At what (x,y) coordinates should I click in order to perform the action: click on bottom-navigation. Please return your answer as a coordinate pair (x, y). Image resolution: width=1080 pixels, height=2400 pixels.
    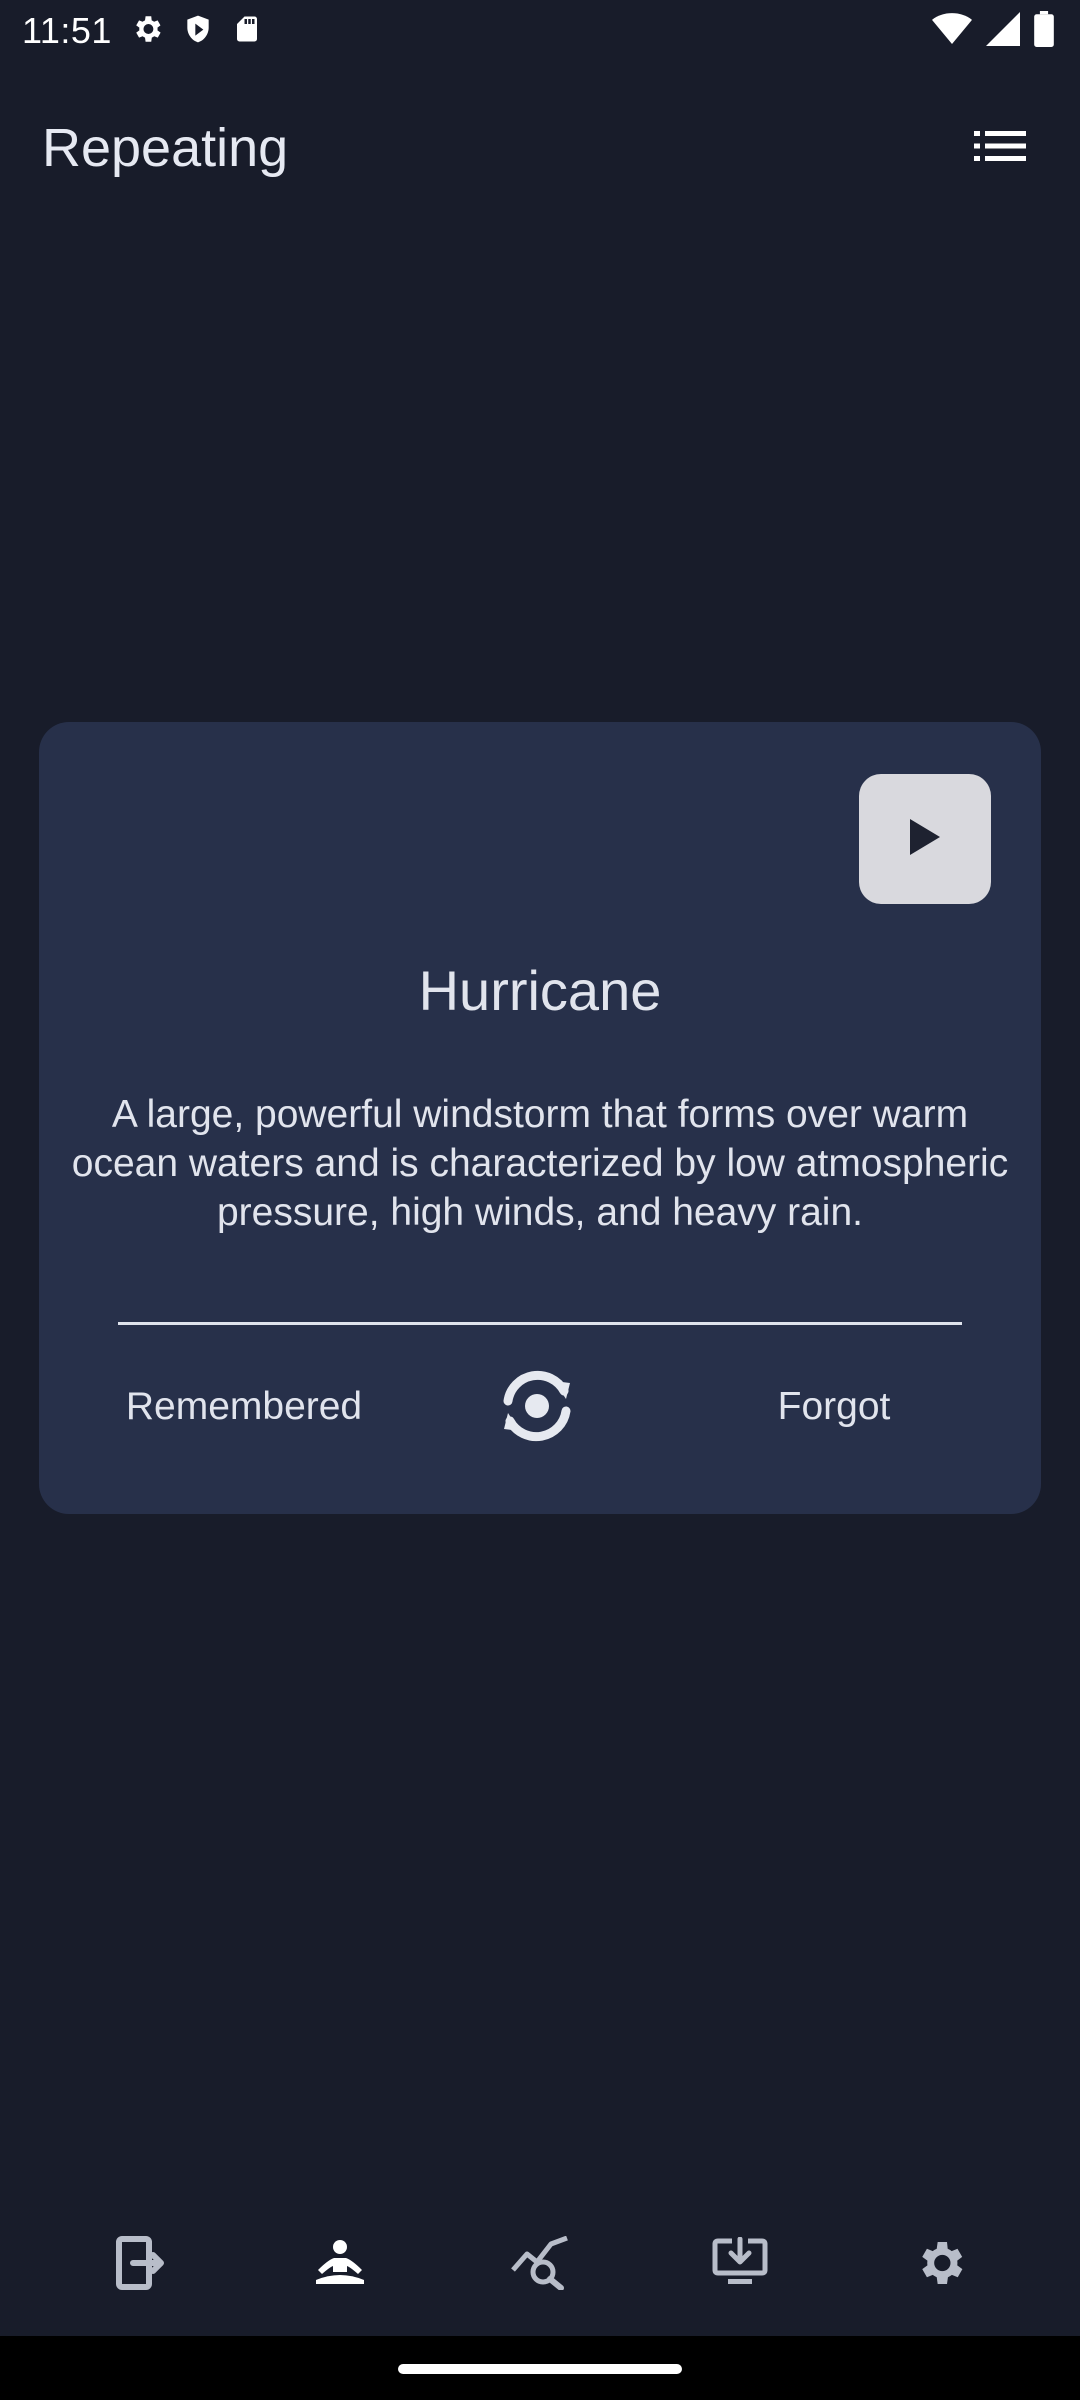
    Looking at the image, I should click on (540, 2265).